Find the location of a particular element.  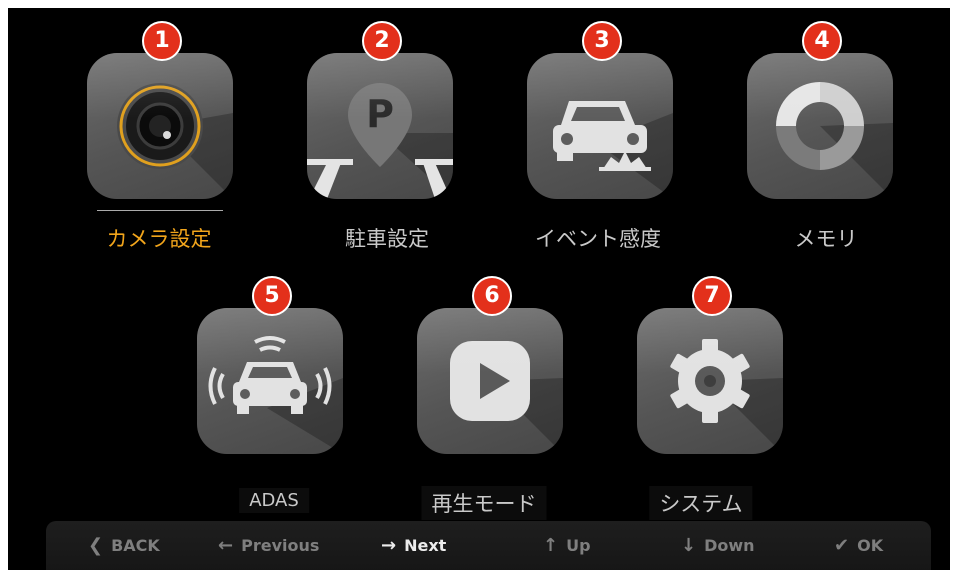

up-hint: ↑ Up is located at coordinates (567, 545).